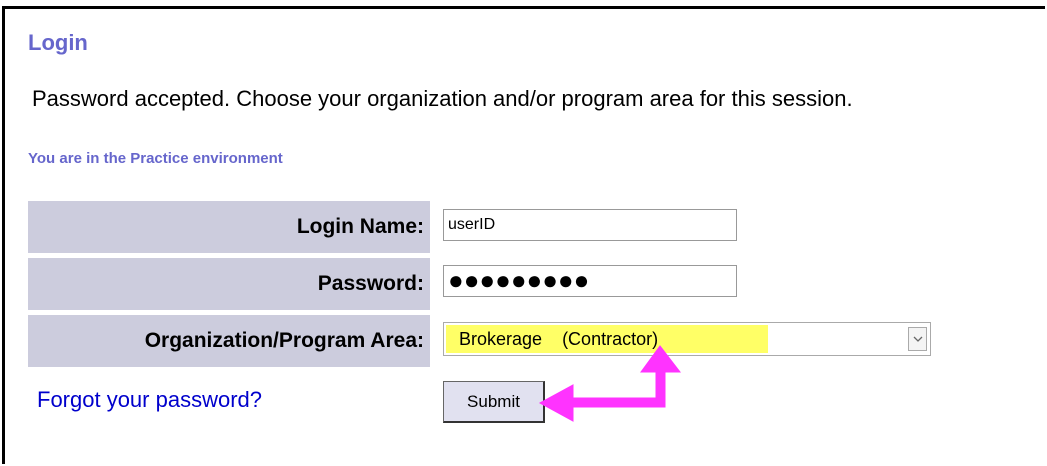 This screenshot has width=1047, height=466. I want to click on annotation-arrow, so click(610, 383).